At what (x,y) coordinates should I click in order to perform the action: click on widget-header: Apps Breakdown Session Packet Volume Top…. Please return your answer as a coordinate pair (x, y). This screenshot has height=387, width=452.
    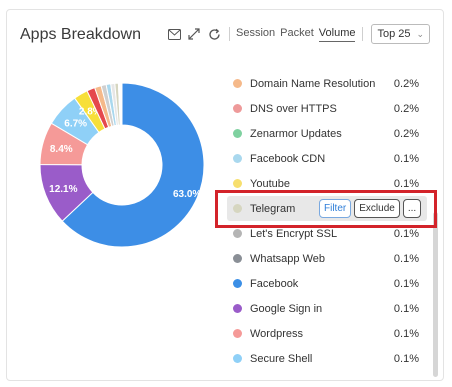
    Looking at the image, I should click on (225, 33).